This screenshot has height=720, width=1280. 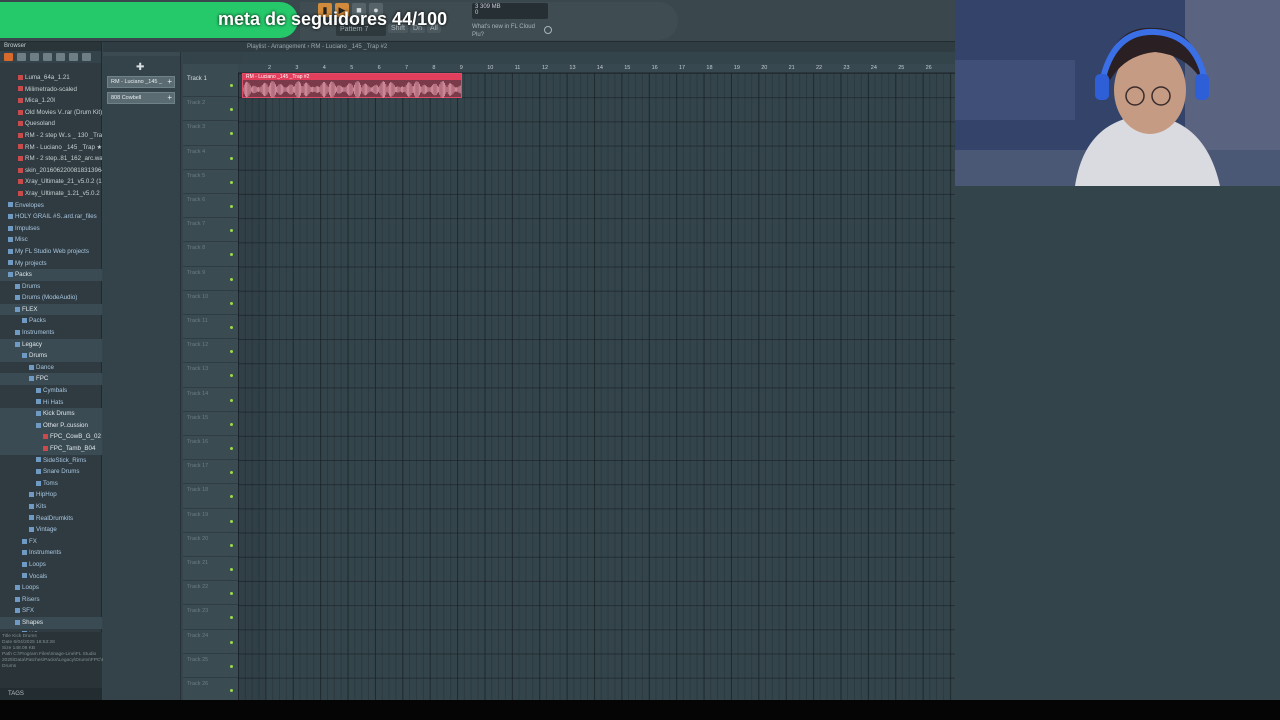 What do you see at coordinates (51, 217) in the screenshot?
I see `browser-folder-item: HOLY GRAIL #S..ard.rar_files` at bounding box center [51, 217].